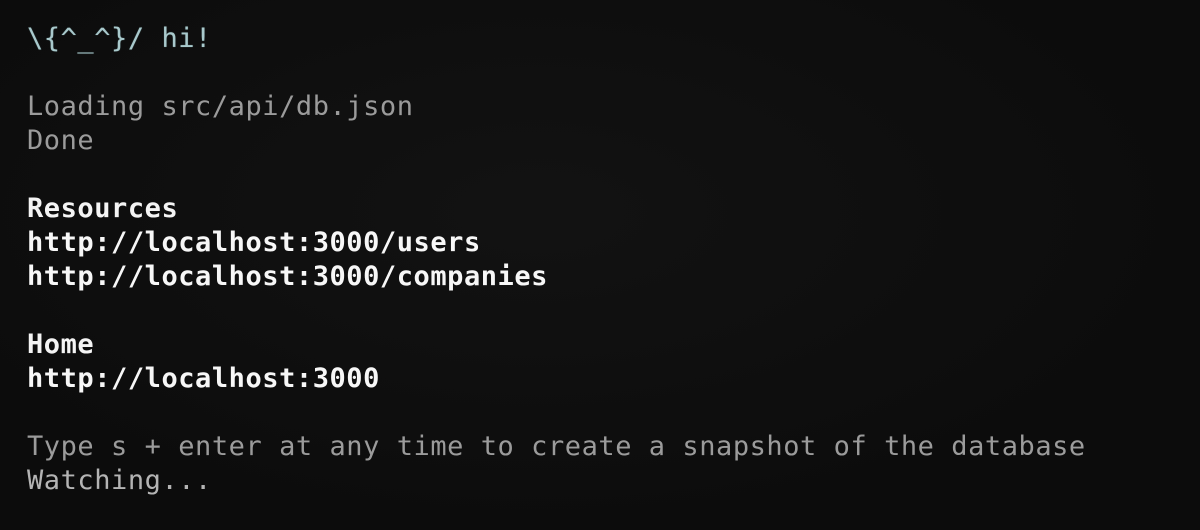 The image size is (1200, 530). What do you see at coordinates (61, 344) in the screenshot?
I see `terminal-line-home-heading: Home` at bounding box center [61, 344].